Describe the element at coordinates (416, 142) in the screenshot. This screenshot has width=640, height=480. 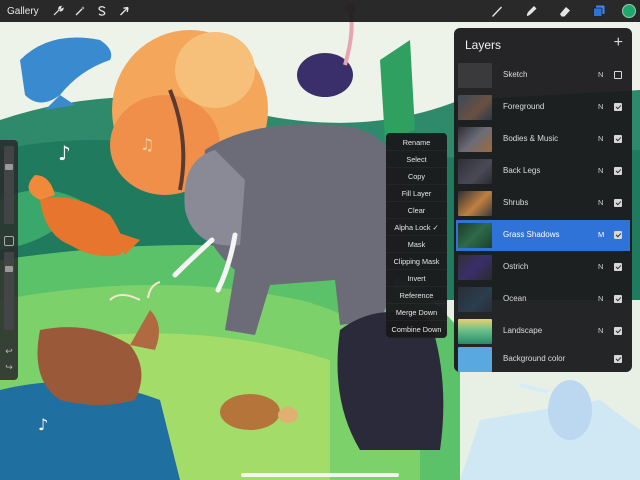
I see `menu-item-rename: Rename` at that location.